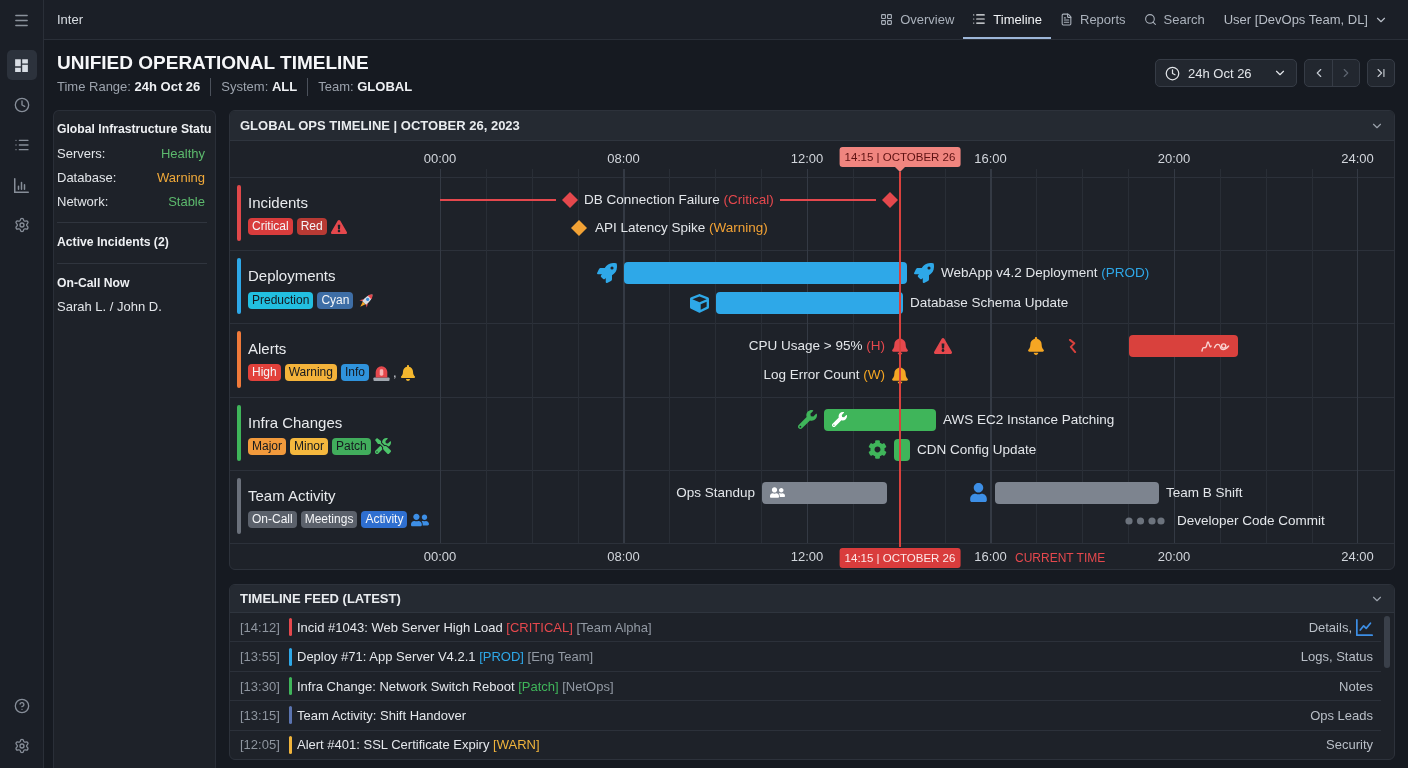 The image size is (1408, 768). Describe the element at coordinates (1310, 20) in the screenshot. I see `user-menu: User [DevOps Team, DL]` at that location.